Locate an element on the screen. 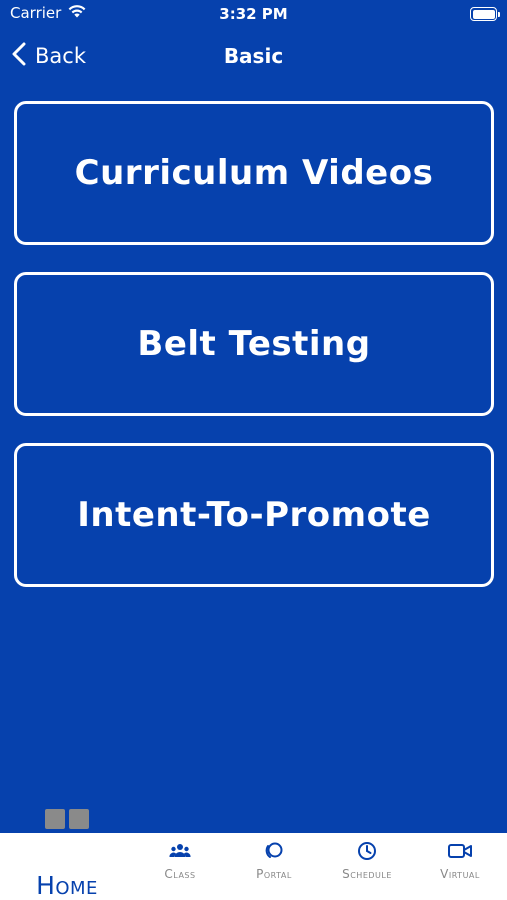  portal-icon is located at coordinates (274, 851).